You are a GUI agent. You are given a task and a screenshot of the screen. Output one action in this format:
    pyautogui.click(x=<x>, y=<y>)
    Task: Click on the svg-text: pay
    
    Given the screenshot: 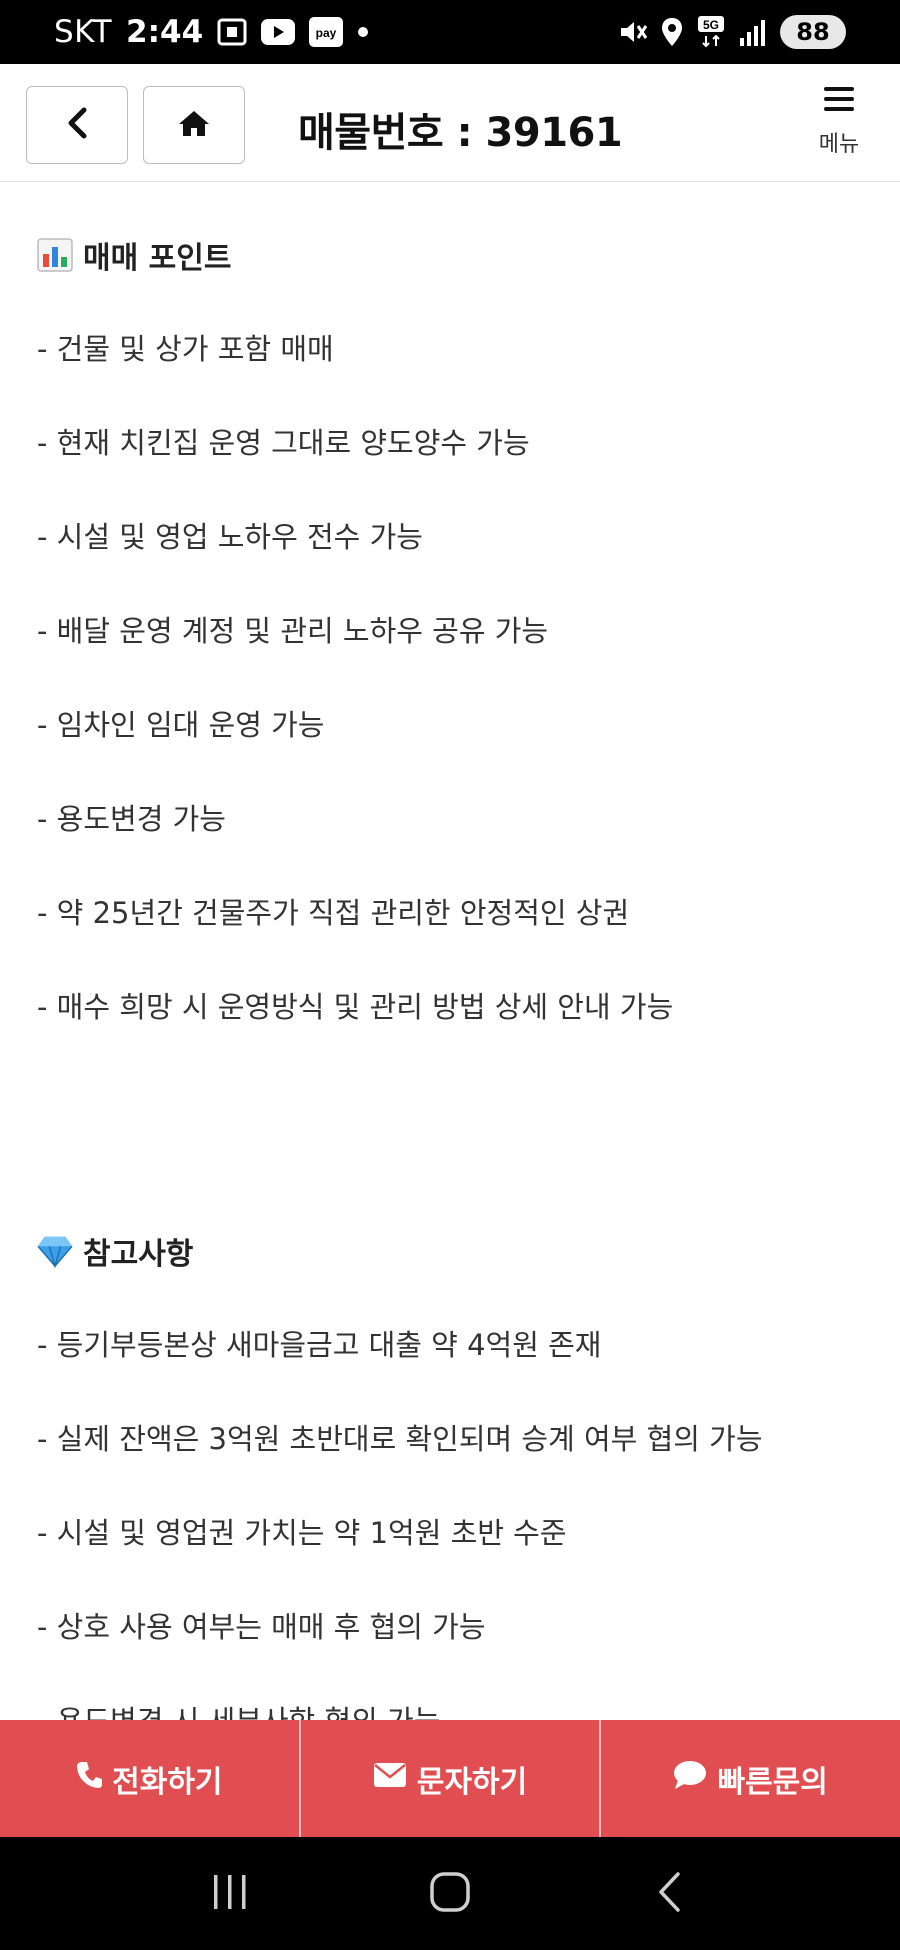 What is the action you would take?
    pyautogui.click(x=326, y=33)
    